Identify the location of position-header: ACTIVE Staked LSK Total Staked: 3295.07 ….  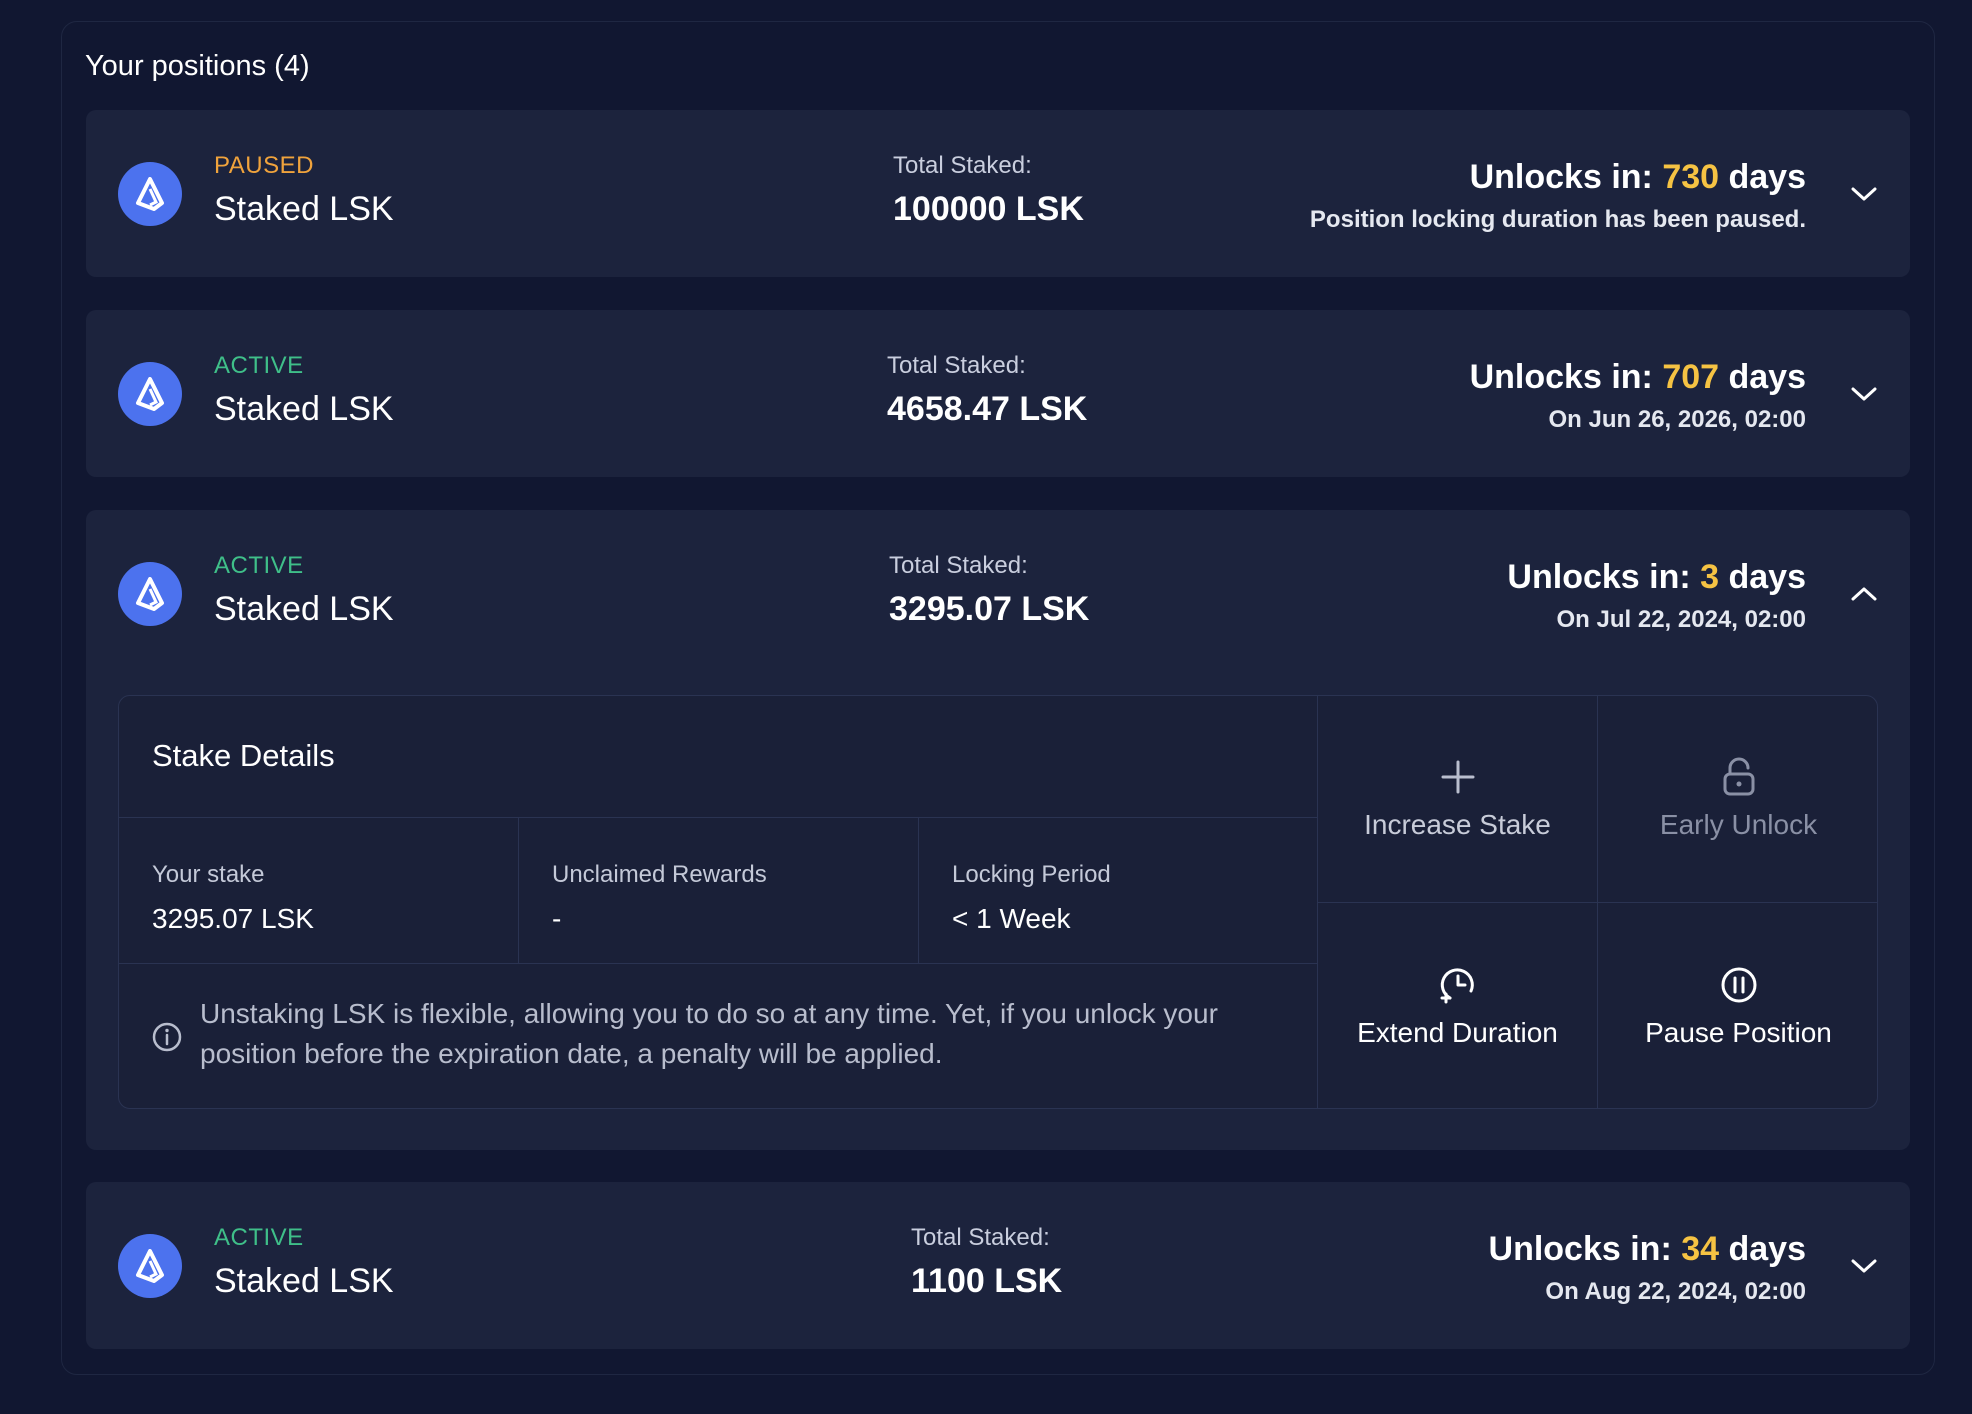
(998, 593).